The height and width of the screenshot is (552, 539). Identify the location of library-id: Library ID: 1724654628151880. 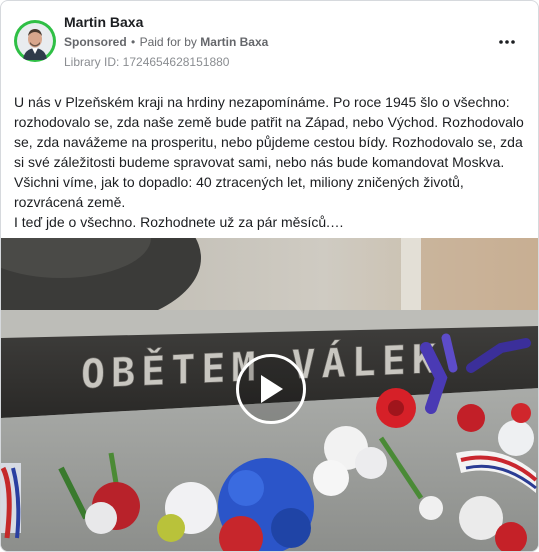
(147, 62).